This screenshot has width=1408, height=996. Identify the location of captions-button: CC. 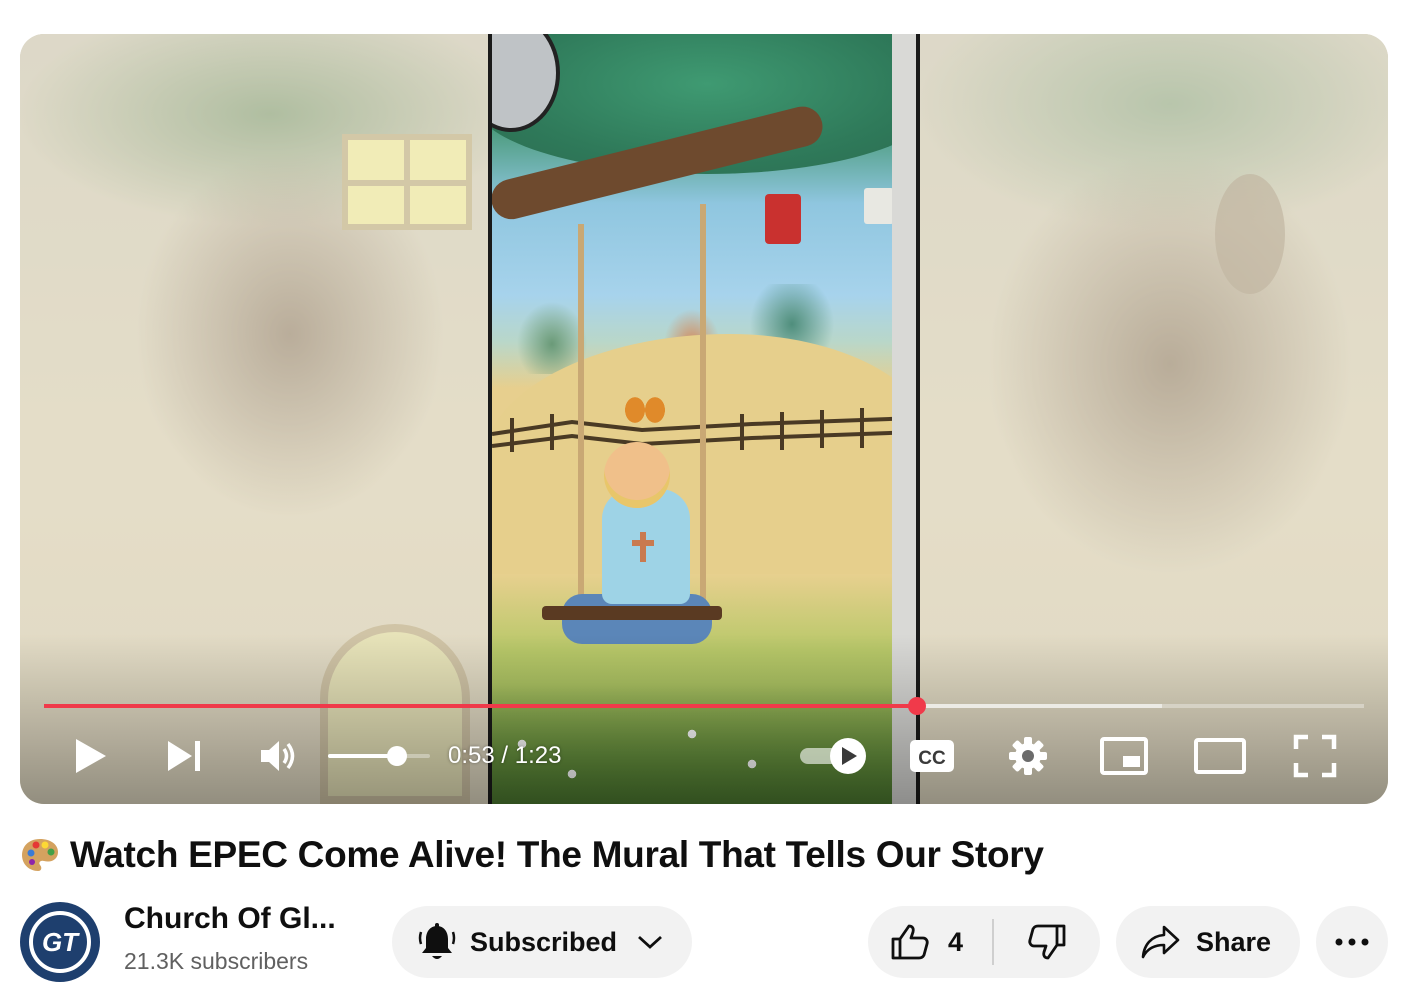
(932, 756).